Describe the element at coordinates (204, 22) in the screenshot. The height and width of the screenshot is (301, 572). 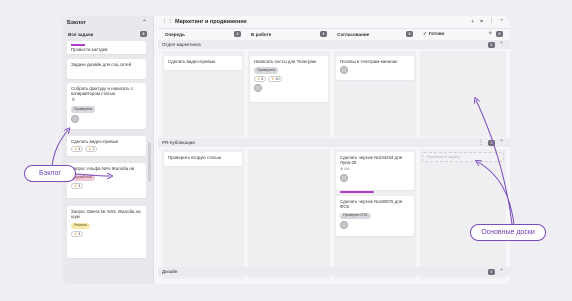
I see `board-title: ⋮⋮ Маркетинг и продвижение` at that location.